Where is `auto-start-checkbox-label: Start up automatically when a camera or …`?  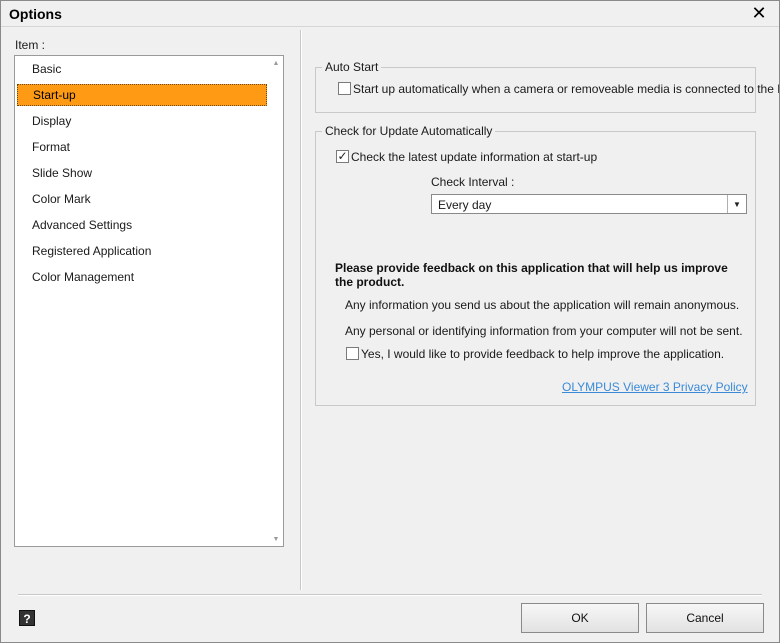
auto-start-checkbox-label: Start up automatically when a camera or … is located at coordinates (566, 89).